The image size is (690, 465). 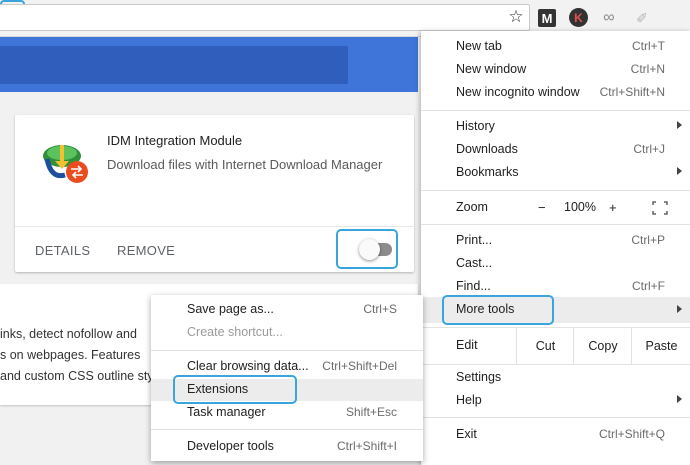 I want to click on menu-item-new-incognito: New incognito window Ctrl+Shift+N, so click(x=555, y=93).